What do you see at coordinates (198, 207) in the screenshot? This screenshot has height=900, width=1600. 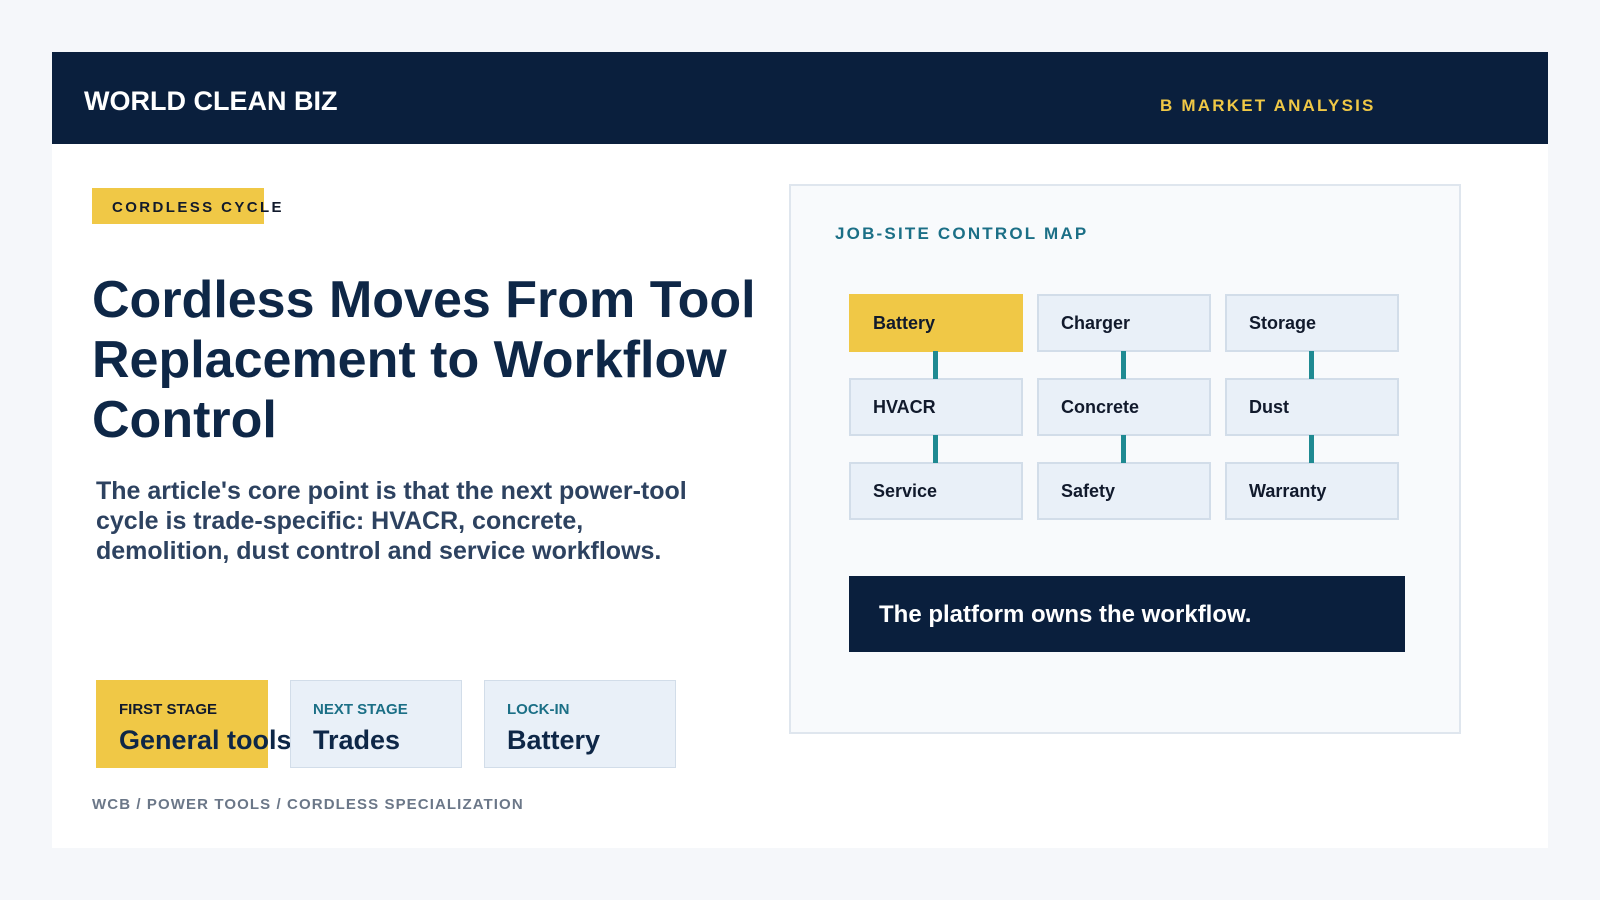 I see `kicker-label: CORDLESS CYCLE` at bounding box center [198, 207].